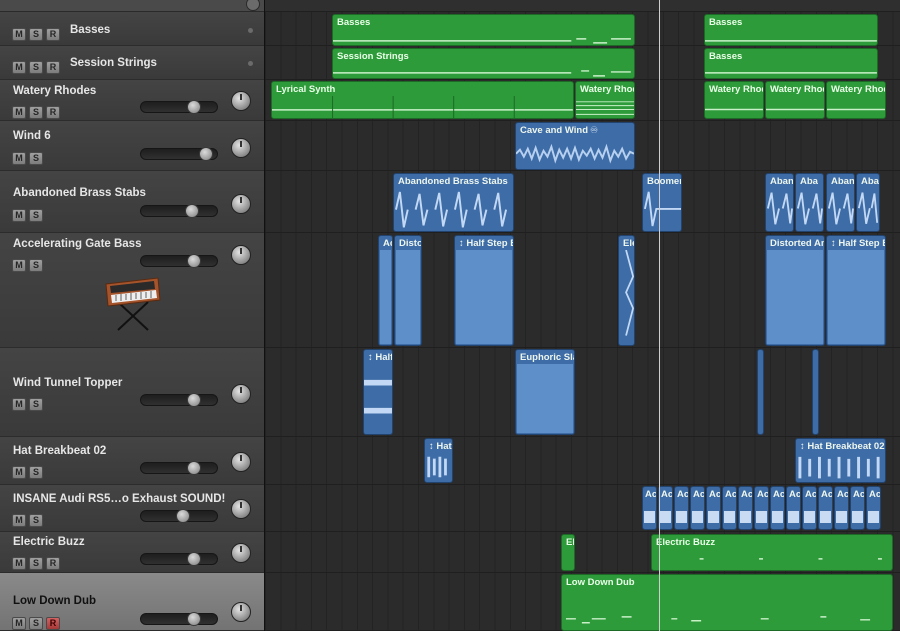  I want to click on audio-region: Cave and Wind ♾, so click(575, 146).